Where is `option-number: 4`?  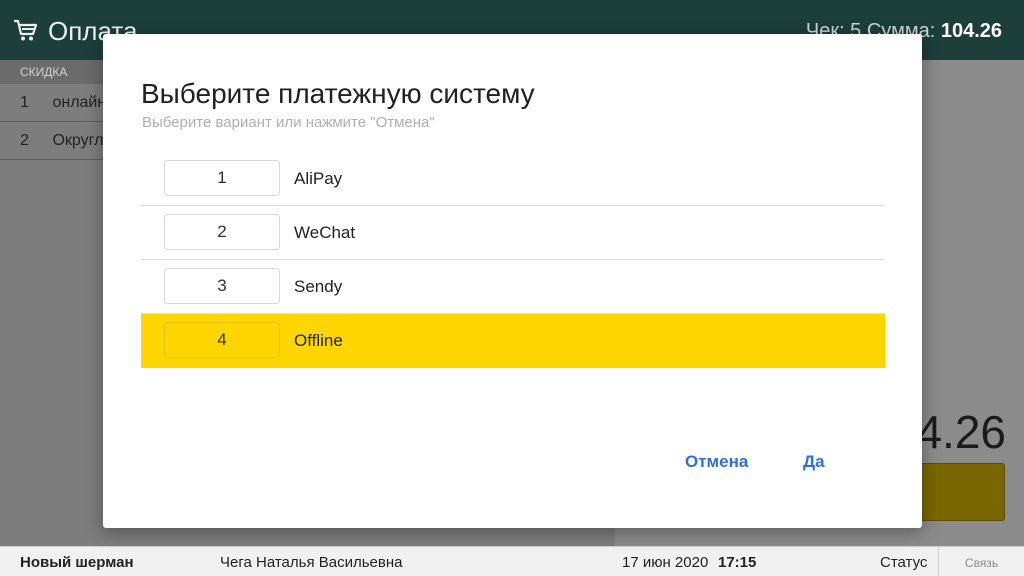
option-number: 4 is located at coordinates (222, 340).